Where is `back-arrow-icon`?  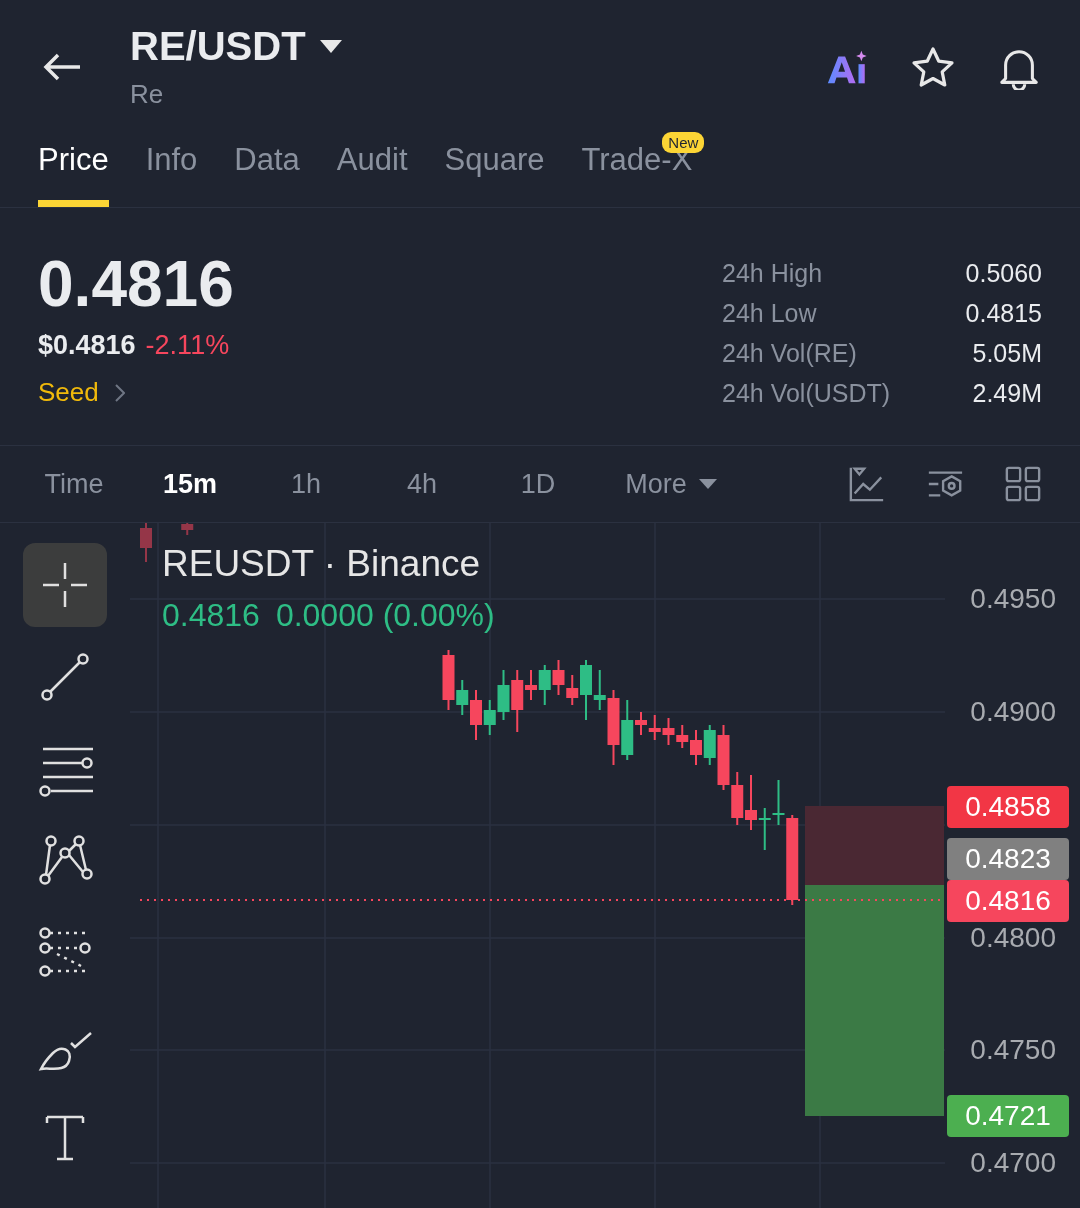
back-arrow-icon is located at coordinates (62, 67).